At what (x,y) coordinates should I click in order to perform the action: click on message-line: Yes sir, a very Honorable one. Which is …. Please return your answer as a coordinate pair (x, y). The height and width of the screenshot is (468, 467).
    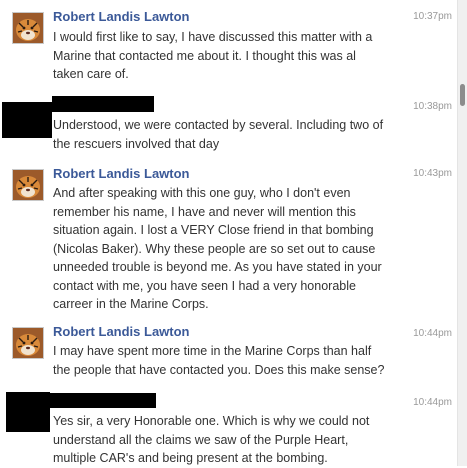
    Looking at the image, I should click on (211, 421).